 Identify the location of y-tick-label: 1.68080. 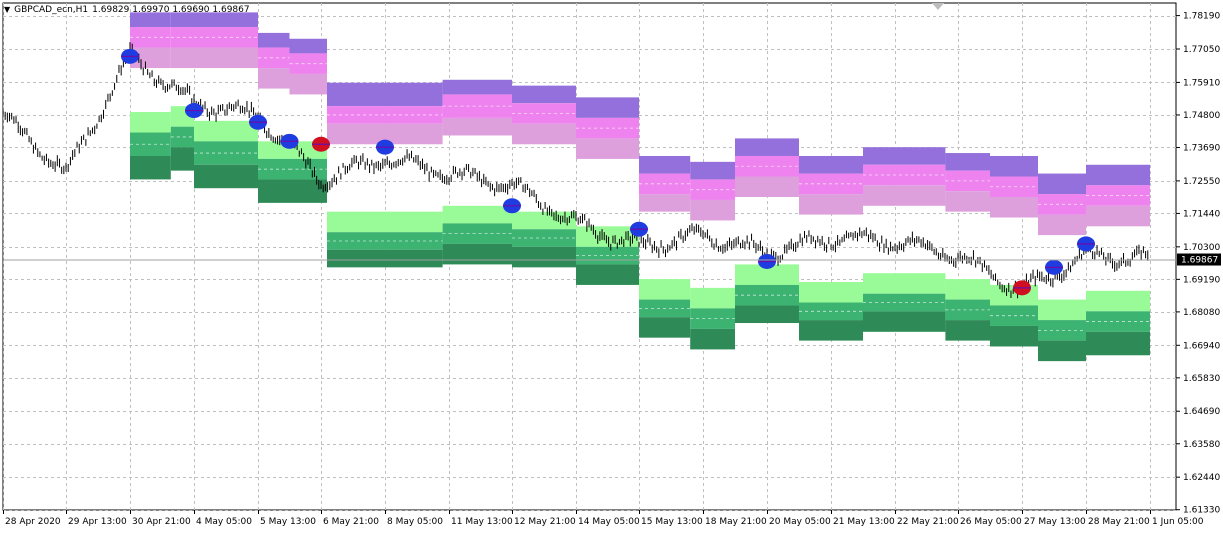
(1201, 313).